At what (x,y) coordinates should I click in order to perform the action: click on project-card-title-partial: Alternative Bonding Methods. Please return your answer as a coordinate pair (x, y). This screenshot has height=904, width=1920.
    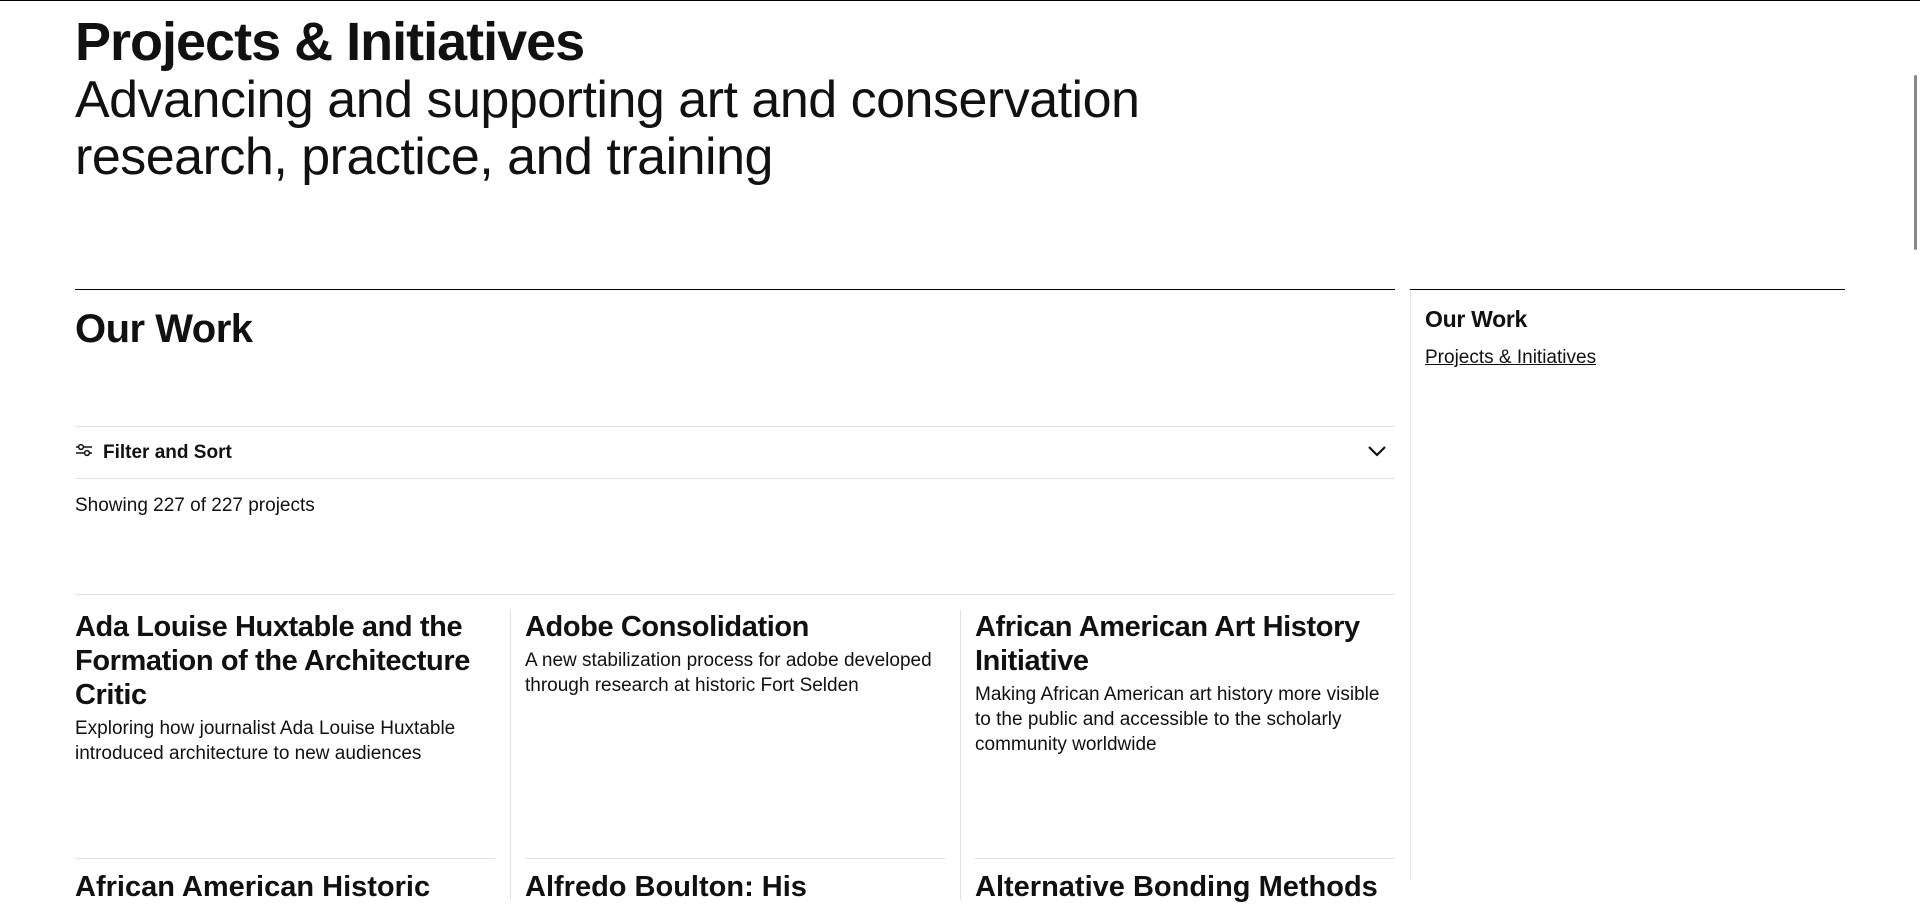
    Looking at the image, I should click on (1185, 887).